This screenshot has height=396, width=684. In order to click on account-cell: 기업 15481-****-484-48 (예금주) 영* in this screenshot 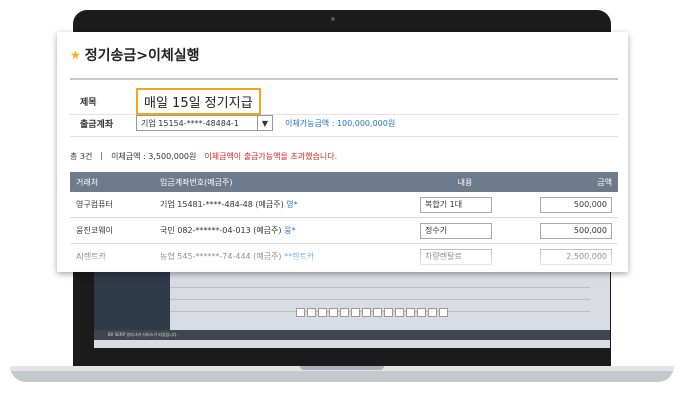, I will do `click(284, 205)`.